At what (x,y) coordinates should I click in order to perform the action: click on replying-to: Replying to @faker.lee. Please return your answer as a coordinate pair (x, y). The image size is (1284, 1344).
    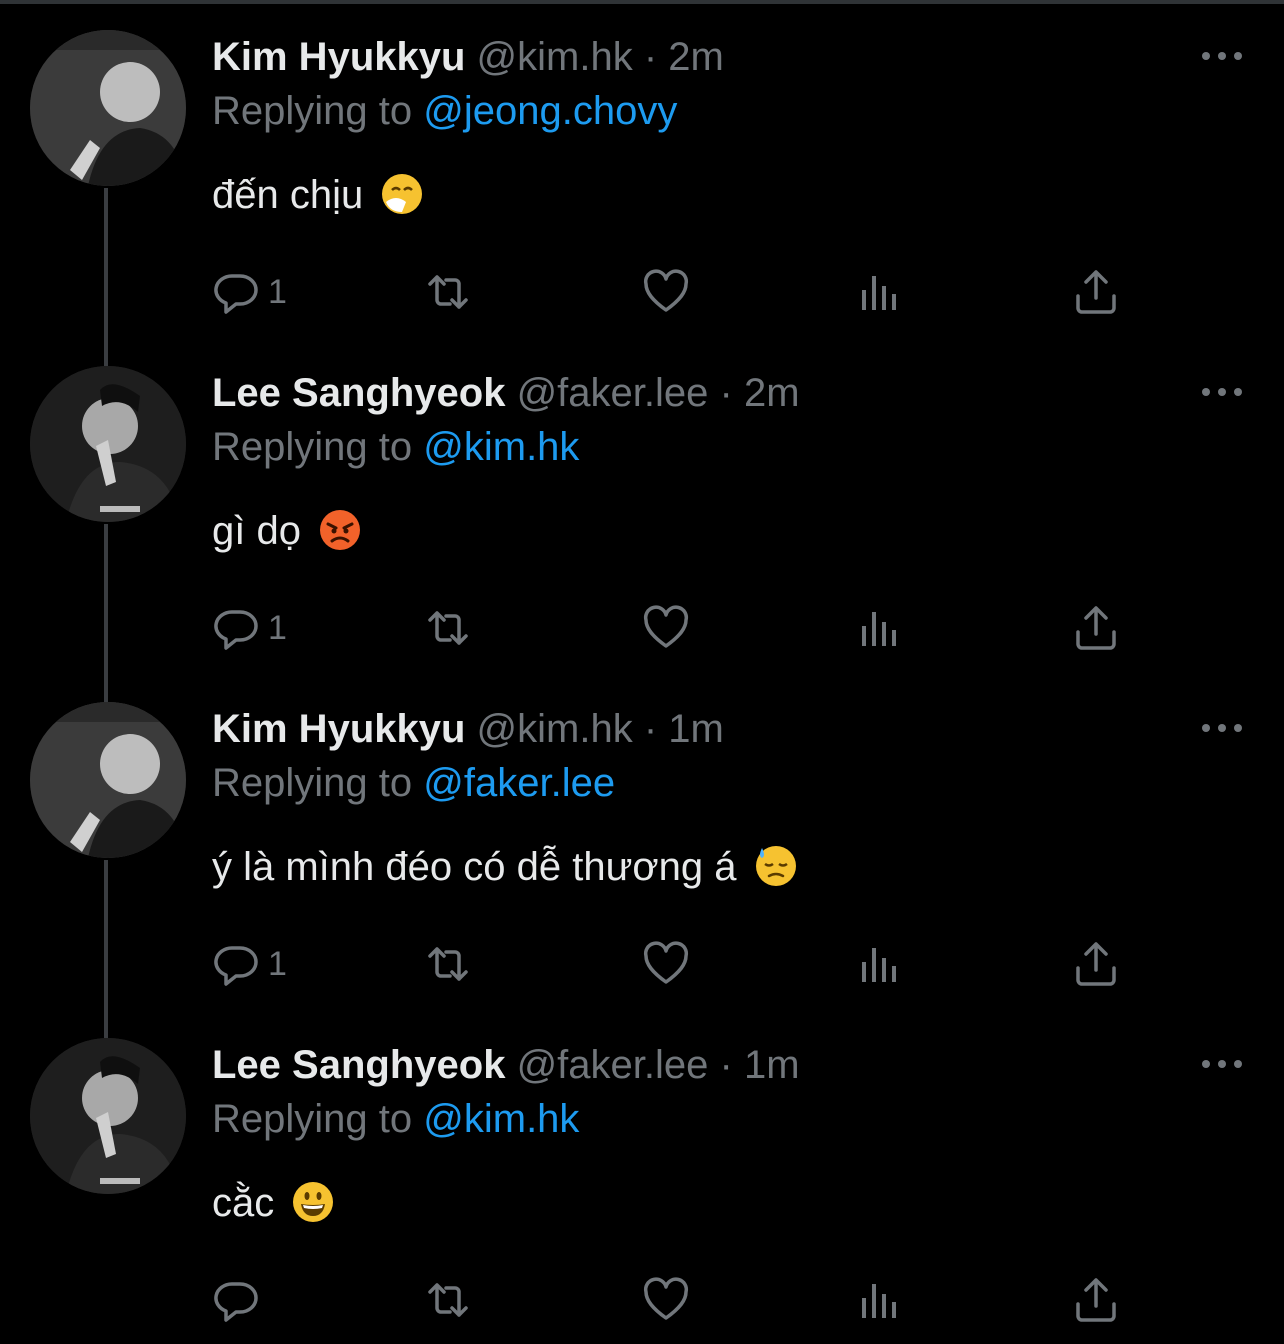
    Looking at the image, I should click on (413, 783).